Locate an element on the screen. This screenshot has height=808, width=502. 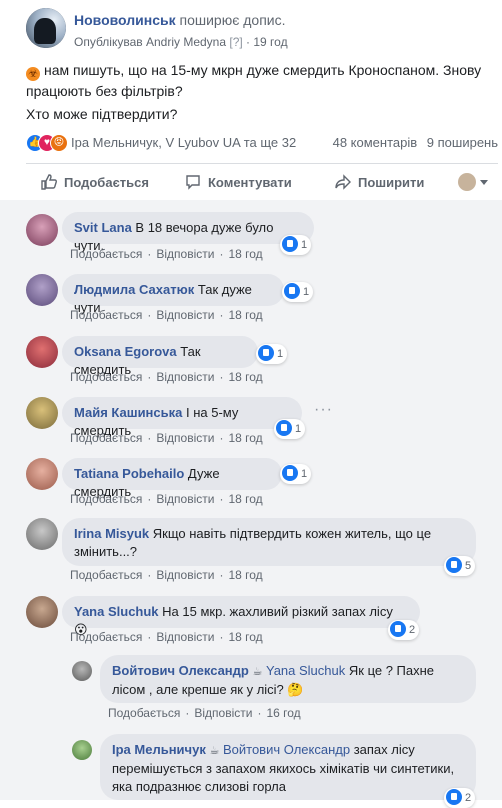
post-actions: Подобається Коментувати Поширити is located at coordinates (262, 183).